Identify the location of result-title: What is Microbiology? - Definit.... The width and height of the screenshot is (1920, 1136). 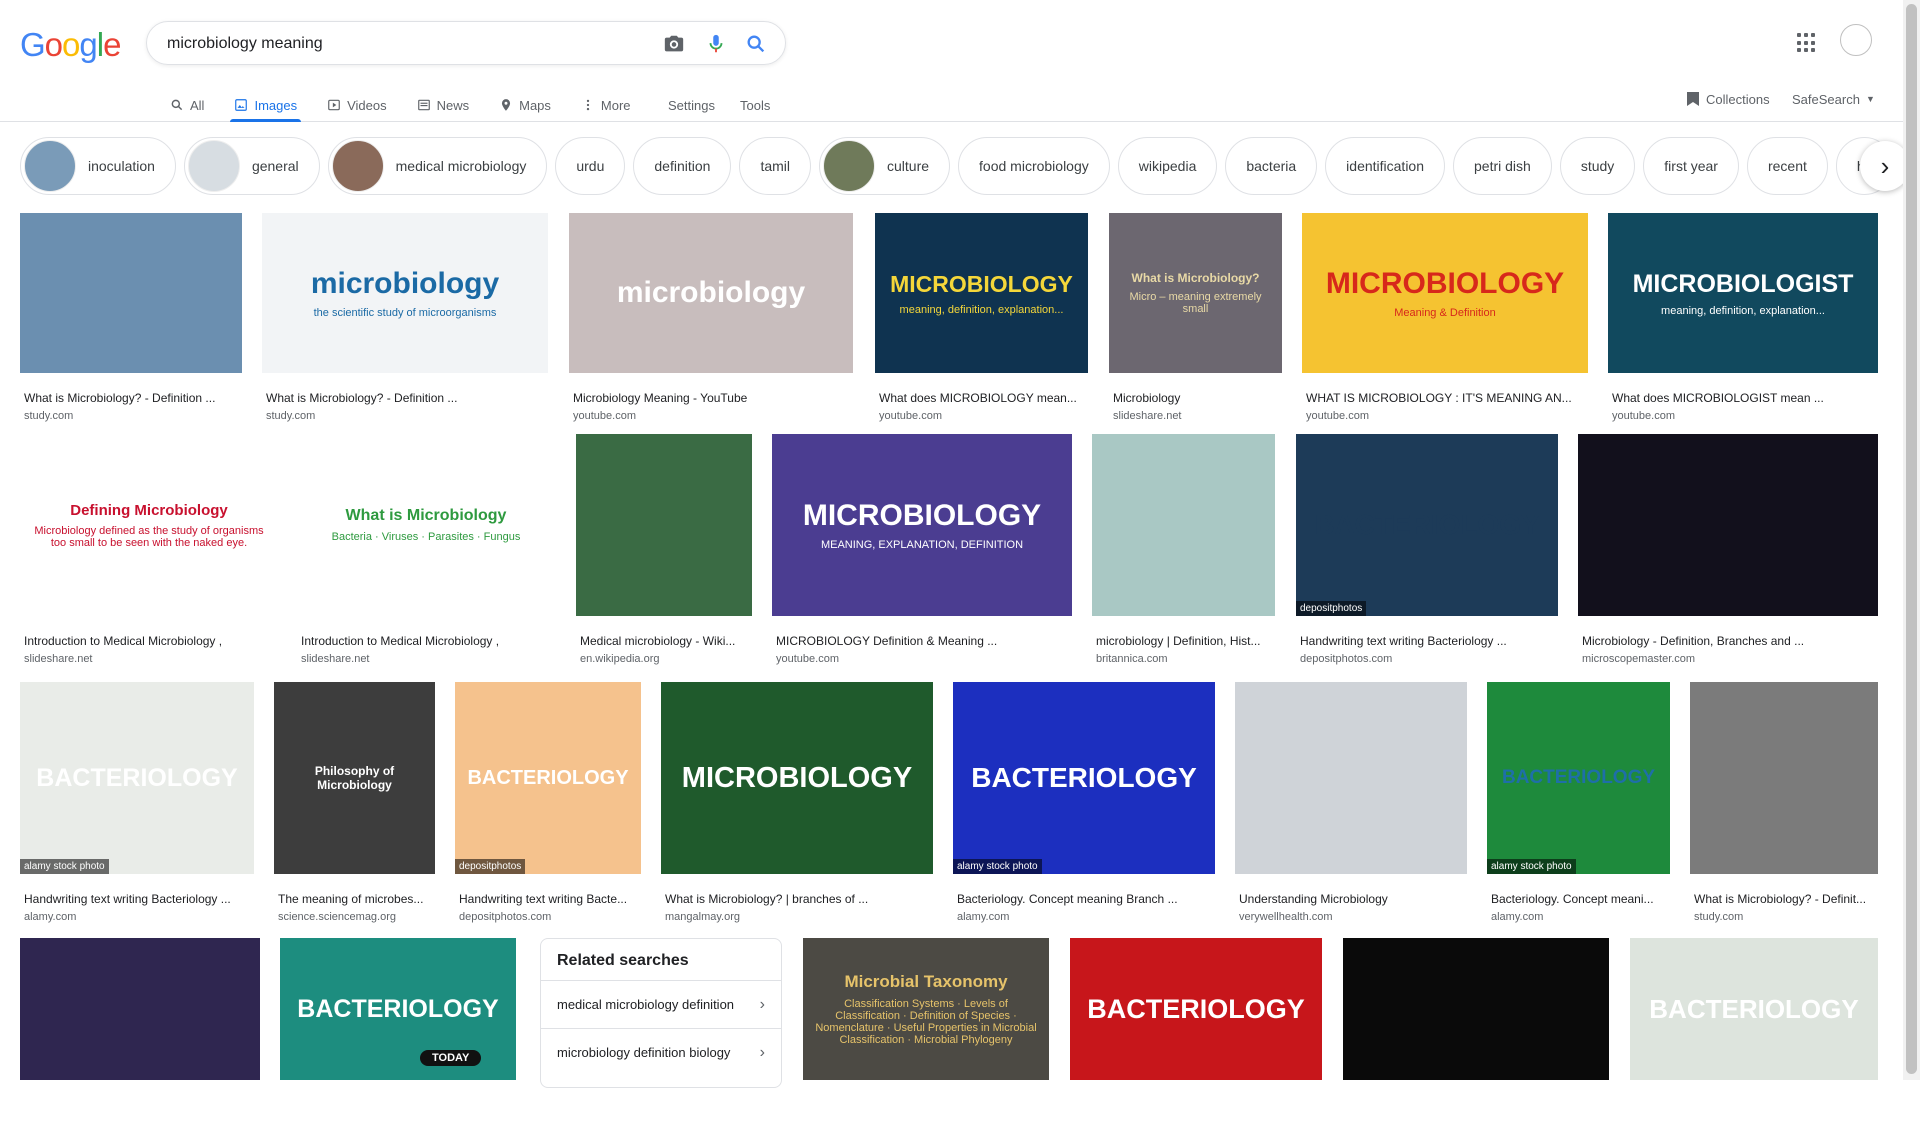
(1784, 899).